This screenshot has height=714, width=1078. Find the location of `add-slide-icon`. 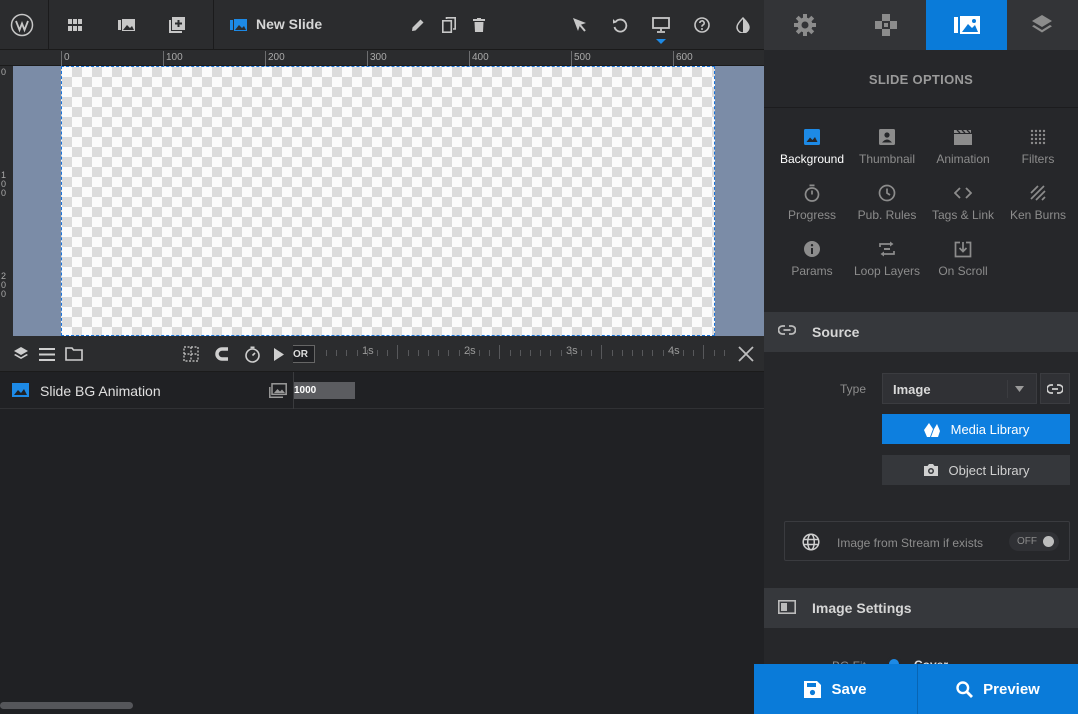

add-slide-icon is located at coordinates (177, 25).